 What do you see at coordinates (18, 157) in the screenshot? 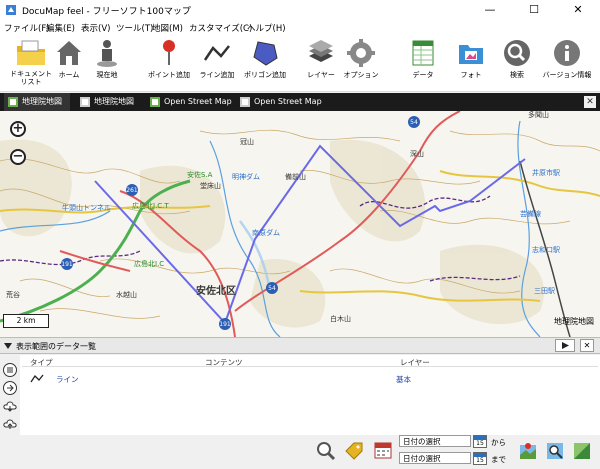
I see `zoom-out-button: −` at bounding box center [18, 157].